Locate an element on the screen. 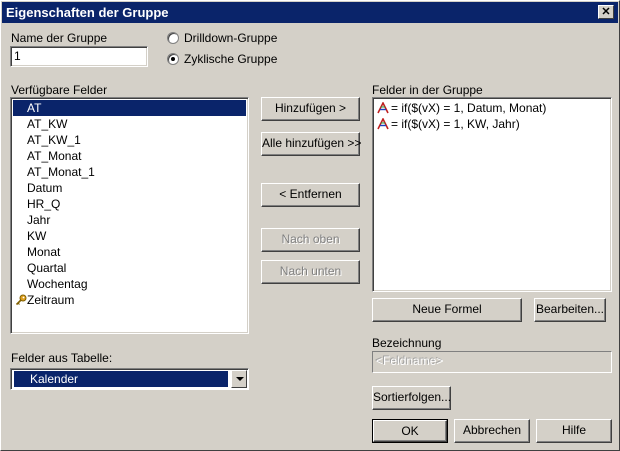  list-item: = if($(vX) = 1, Datum, Monat) is located at coordinates (492, 108).